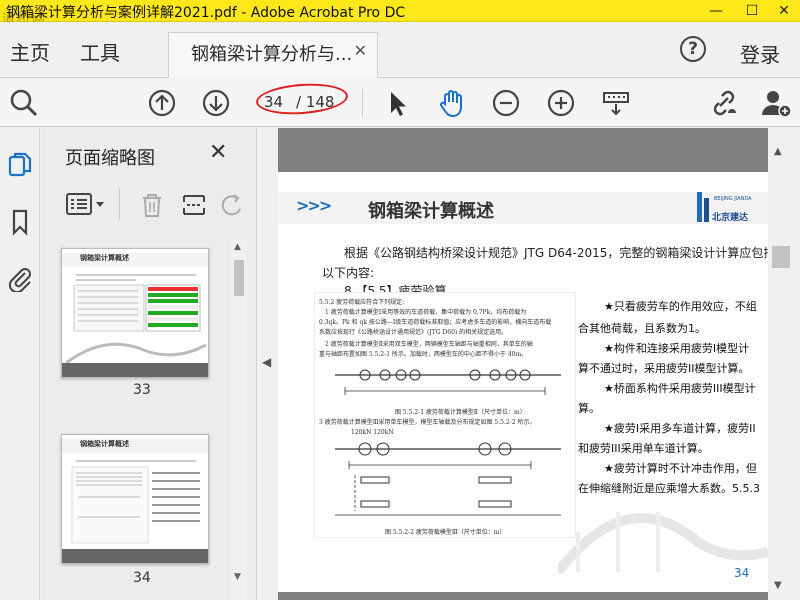  I want to click on spec-line: 1 疲劳荷载计算模型Ⅰ采用等效的车道荷载，集中荷载为 0.7Pk，均布荷载为, so click(426, 312).